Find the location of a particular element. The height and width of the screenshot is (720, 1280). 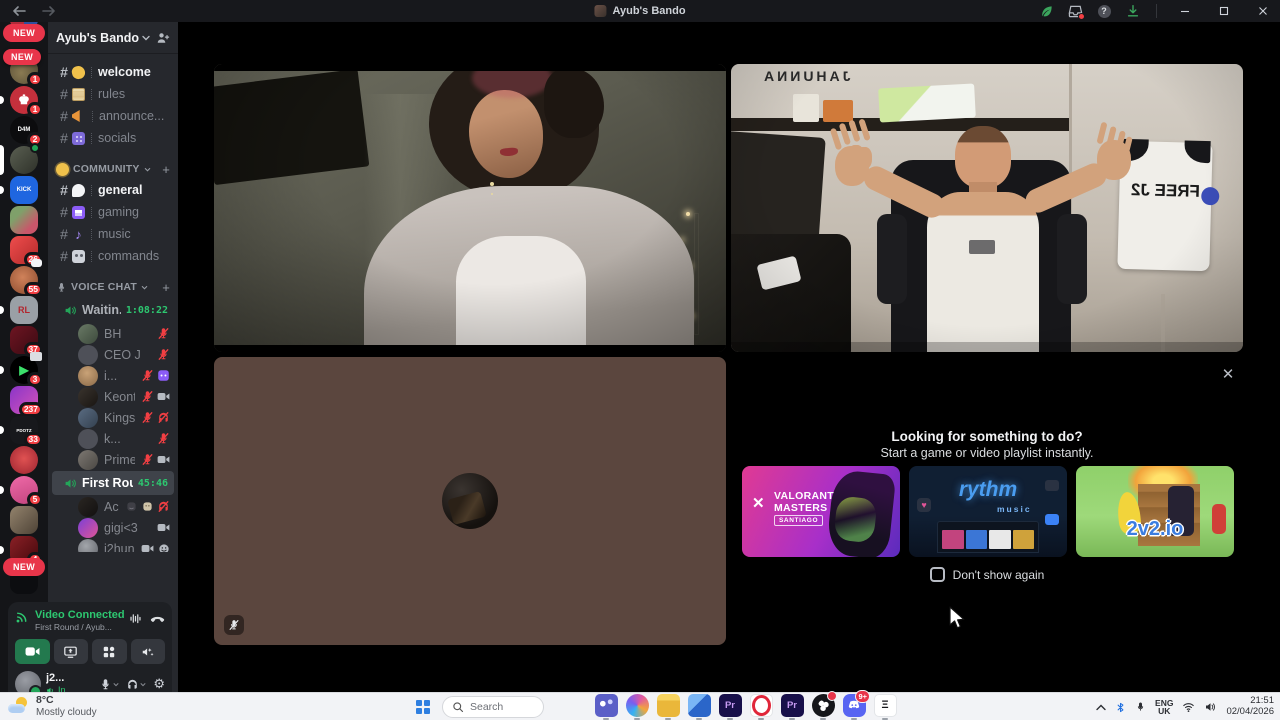

server-kick: KICK is located at coordinates (24, 190).